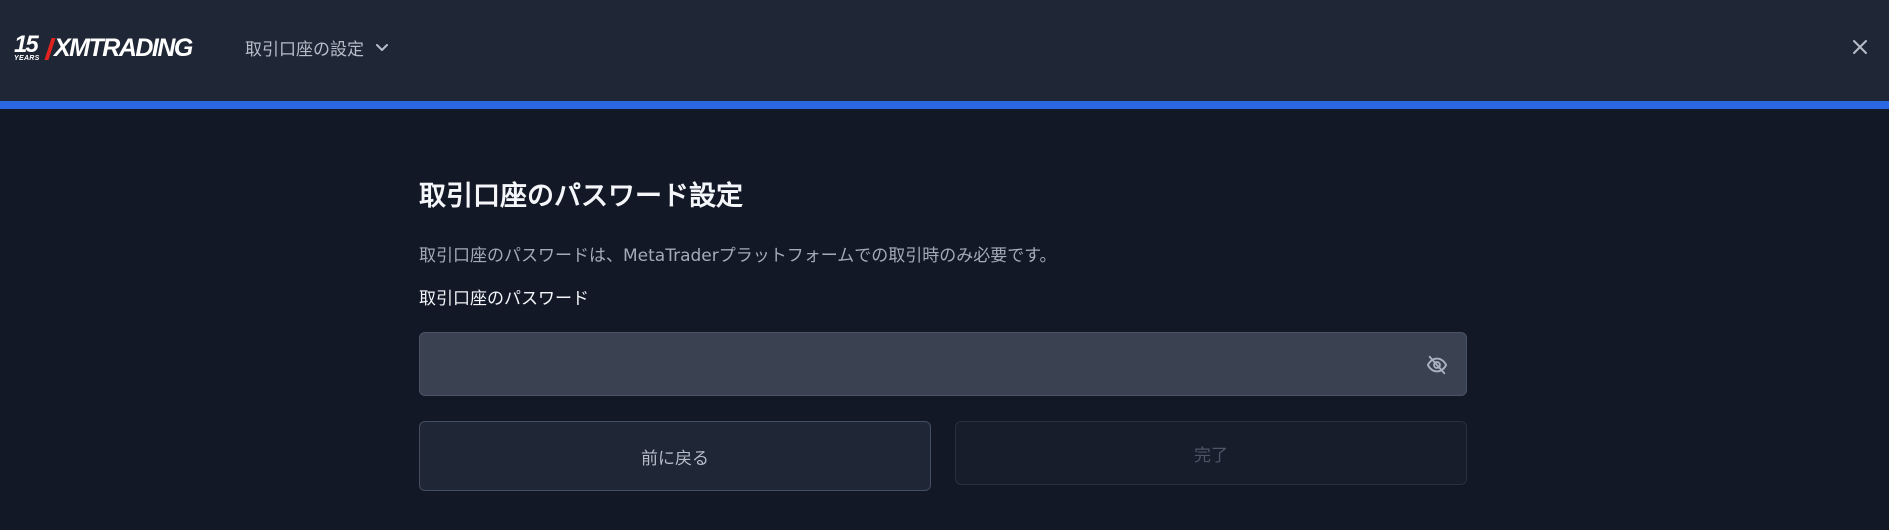  Describe the element at coordinates (504, 299) in the screenshot. I see `password-field-label: 取引口座のパスワード` at that location.